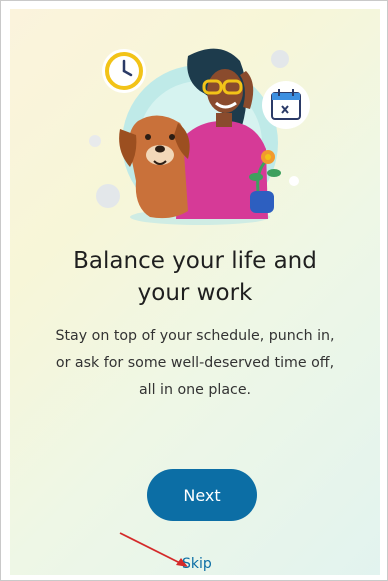 The width and height of the screenshot is (388, 581). What do you see at coordinates (195, 277) in the screenshot?
I see `onboarding-headline: Balance your life and your work` at bounding box center [195, 277].